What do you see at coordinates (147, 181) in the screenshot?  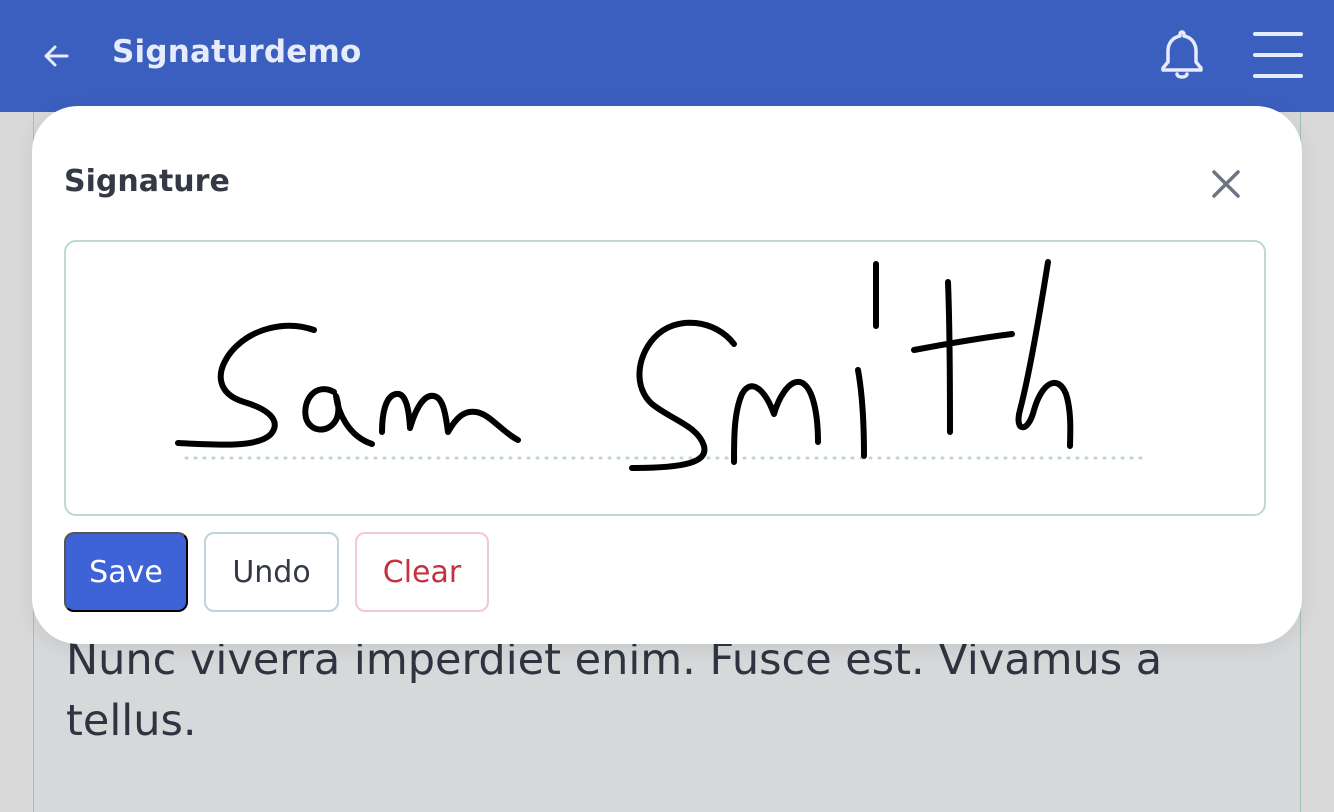 I see `modal-title: Signature` at bounding box center [147, 181].